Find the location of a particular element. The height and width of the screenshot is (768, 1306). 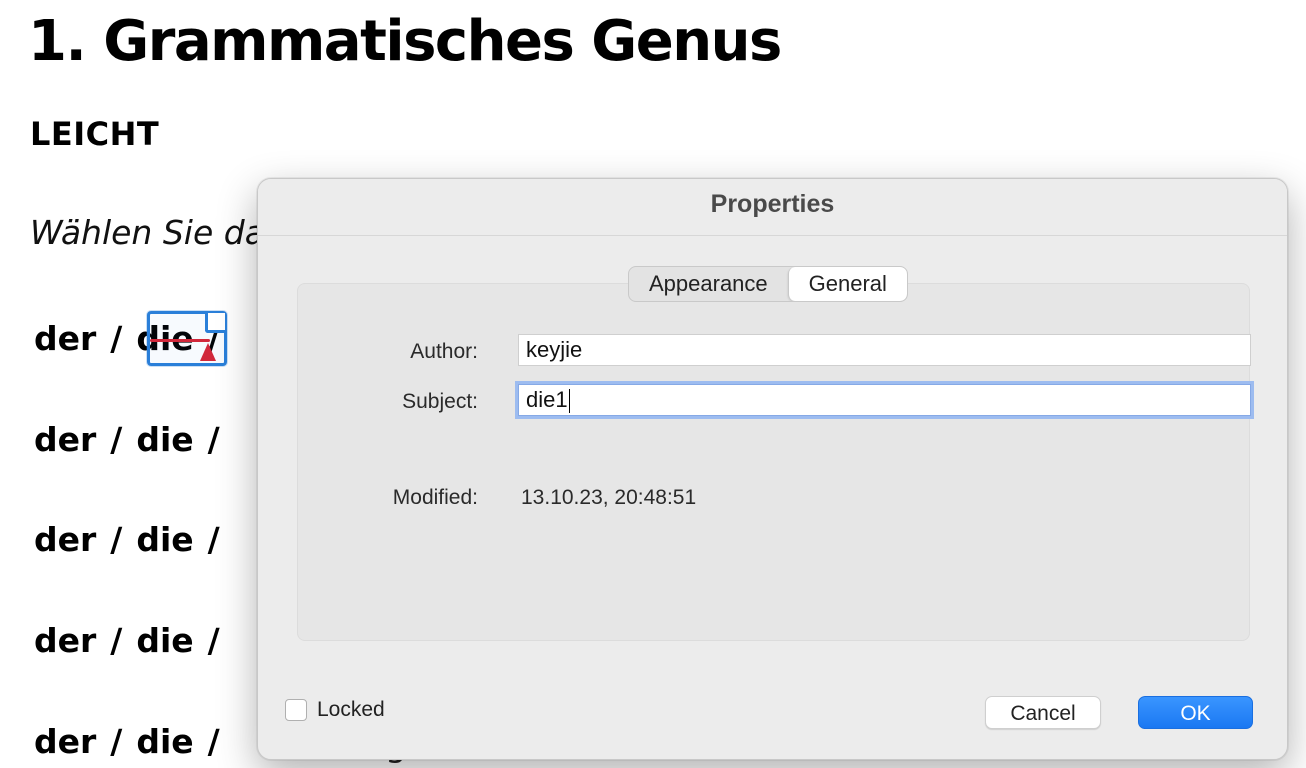

ok-button: OK is located at coordinates (1195, 712).